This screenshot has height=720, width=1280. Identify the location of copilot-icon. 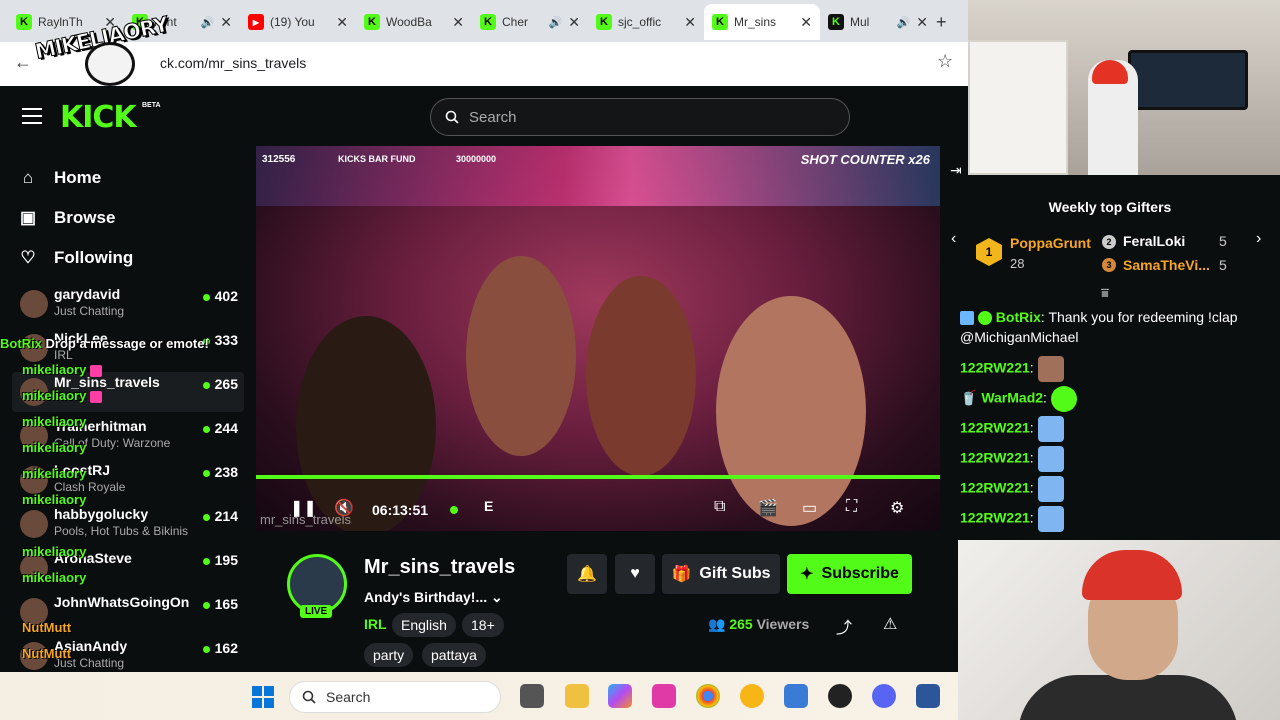
(620, 696).